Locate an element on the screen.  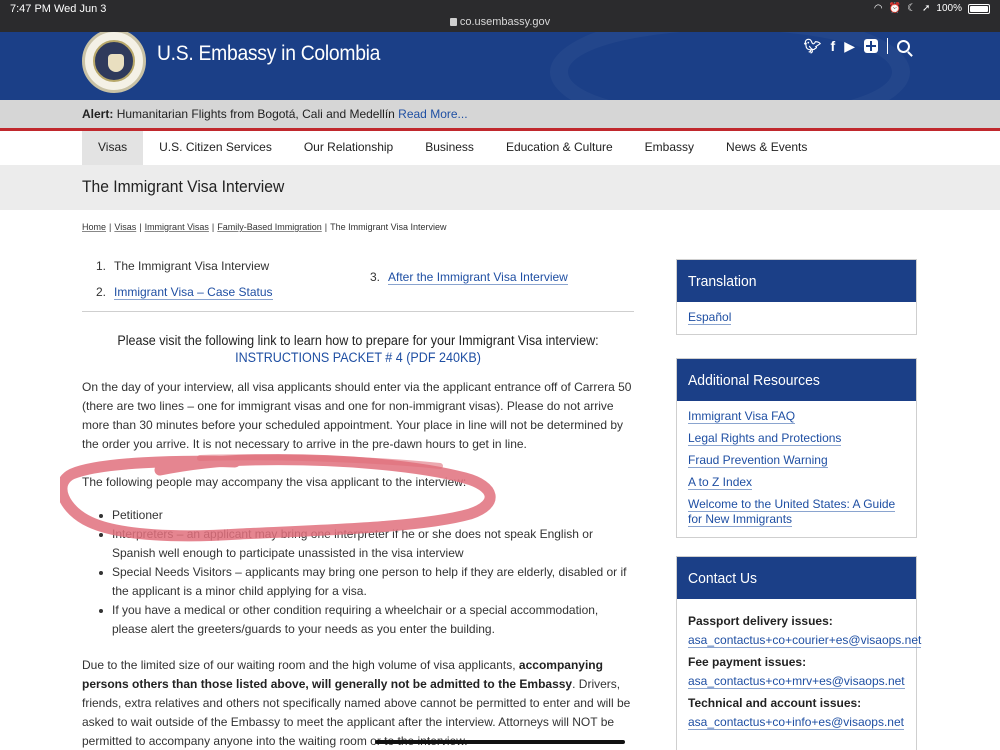
espanol-link: Español is located at coordinates (710, 317).